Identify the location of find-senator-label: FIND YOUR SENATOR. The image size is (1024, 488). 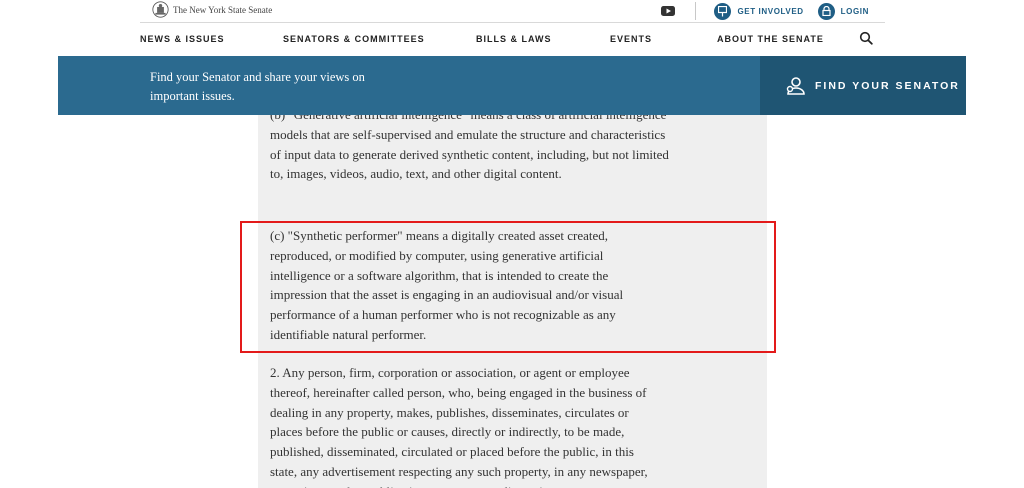
(887, 85).